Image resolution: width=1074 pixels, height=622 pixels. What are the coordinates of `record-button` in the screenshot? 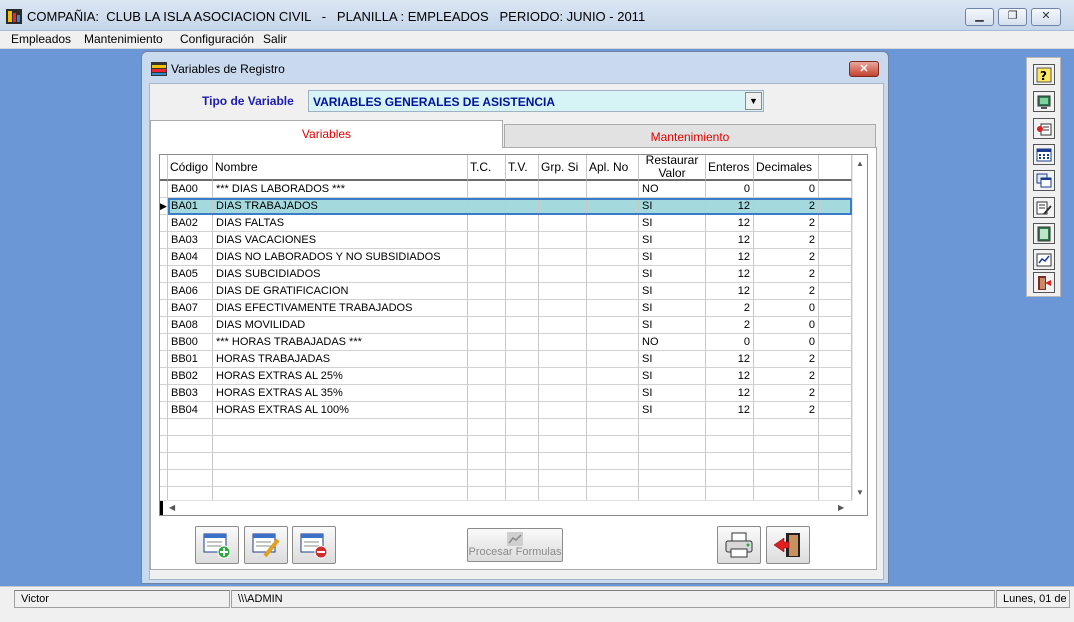 It's located at (1044, 128).